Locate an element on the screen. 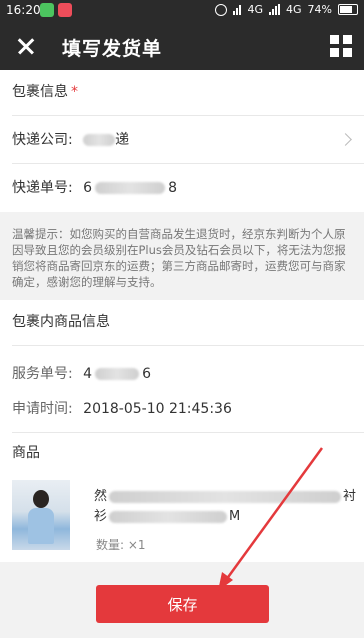  status-indicators: 4G 4G 74% is located at coordinates (286, 9).